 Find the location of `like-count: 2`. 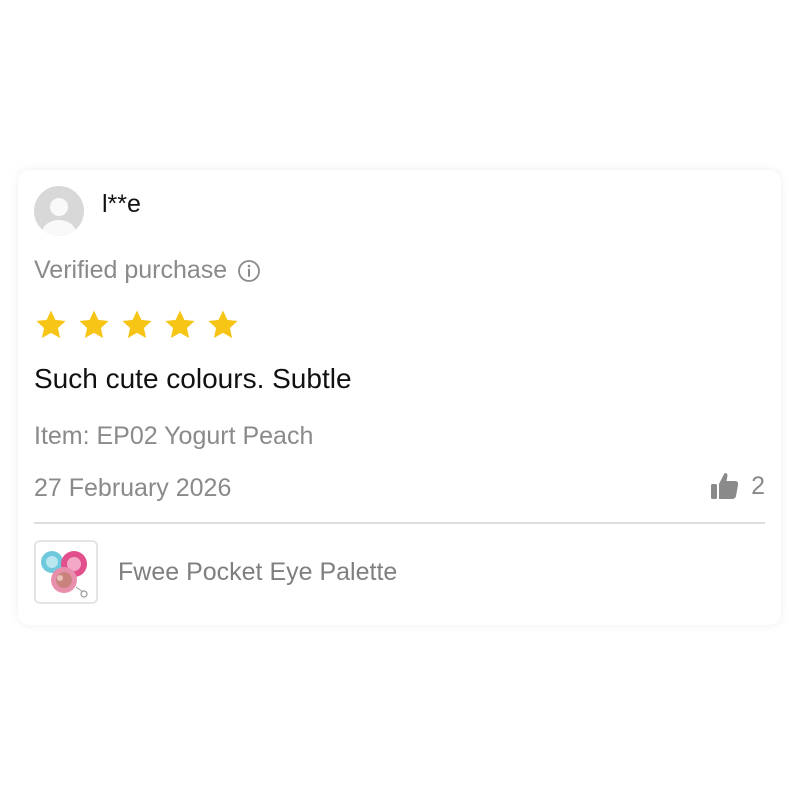

like-count: 2 is located at coordinates (758, 485).